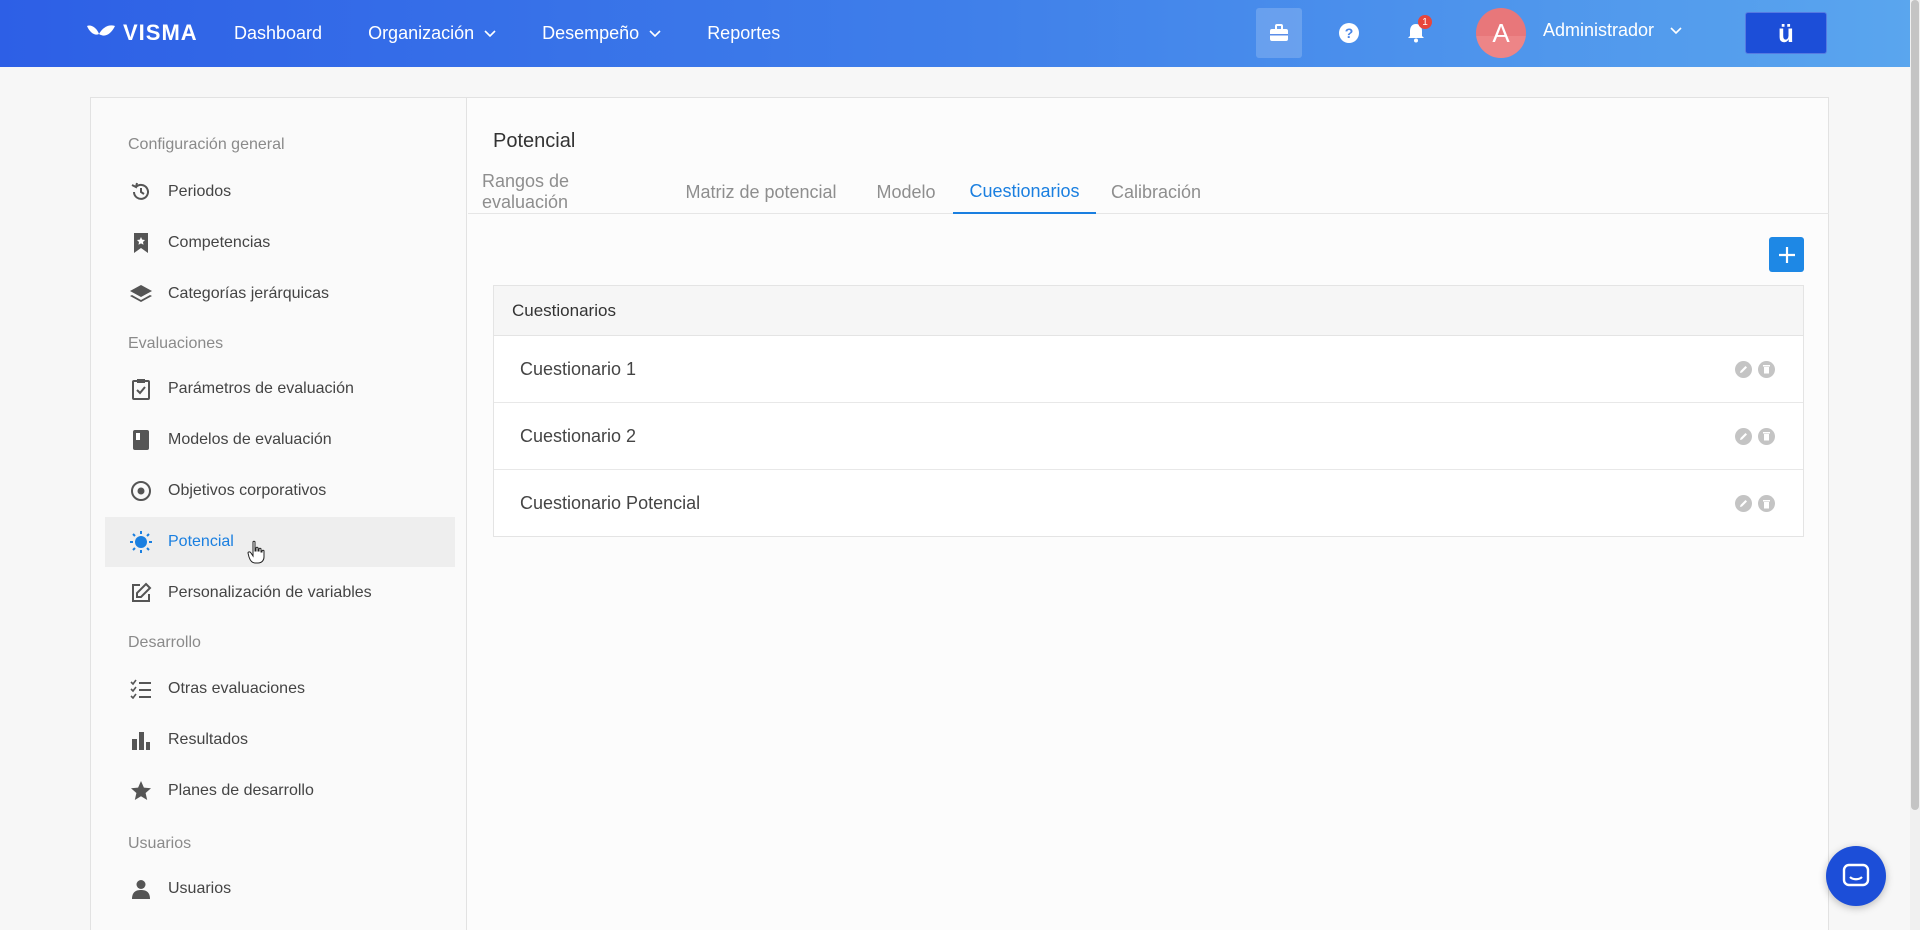 This screenshot has width=1920, height=930. Describe the element at coordinates (1024, 192) in the screenshot. I see `tab-cuestionarios: Cuestionarios` at that location.